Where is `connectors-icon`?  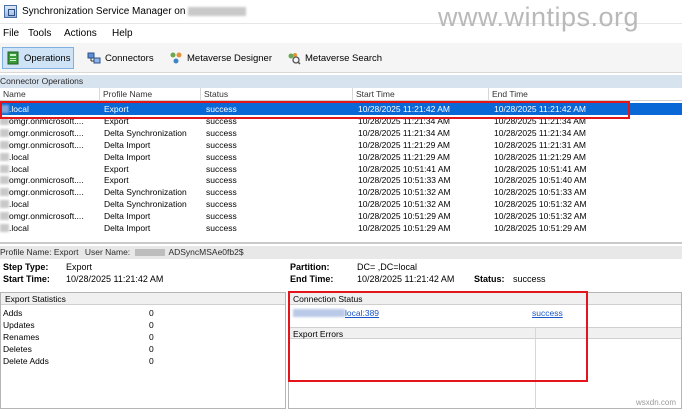 connectors-icon is located at coordinates (94, 58).